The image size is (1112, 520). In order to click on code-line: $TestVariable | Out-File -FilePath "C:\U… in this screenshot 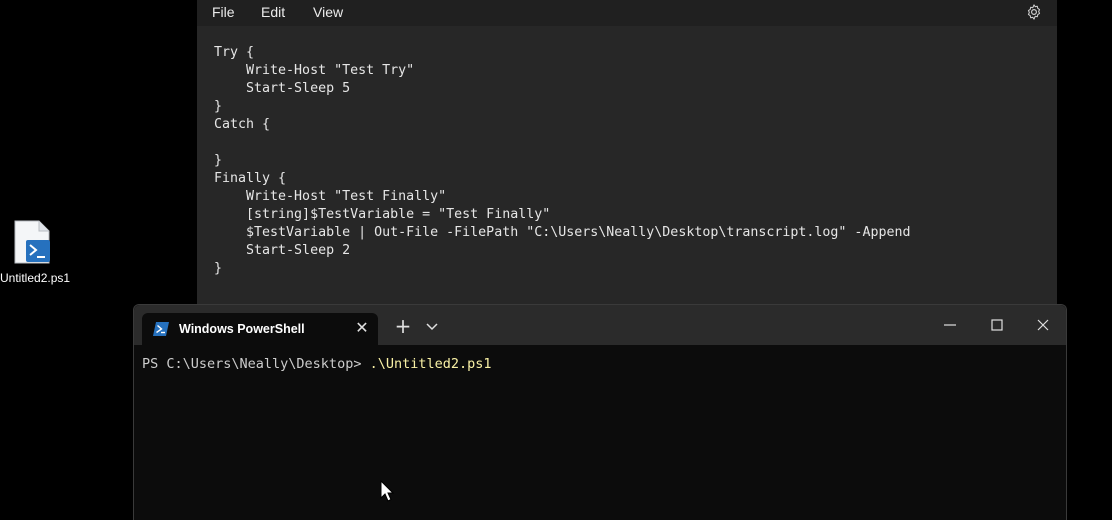, I will do `click(562, 232)`.